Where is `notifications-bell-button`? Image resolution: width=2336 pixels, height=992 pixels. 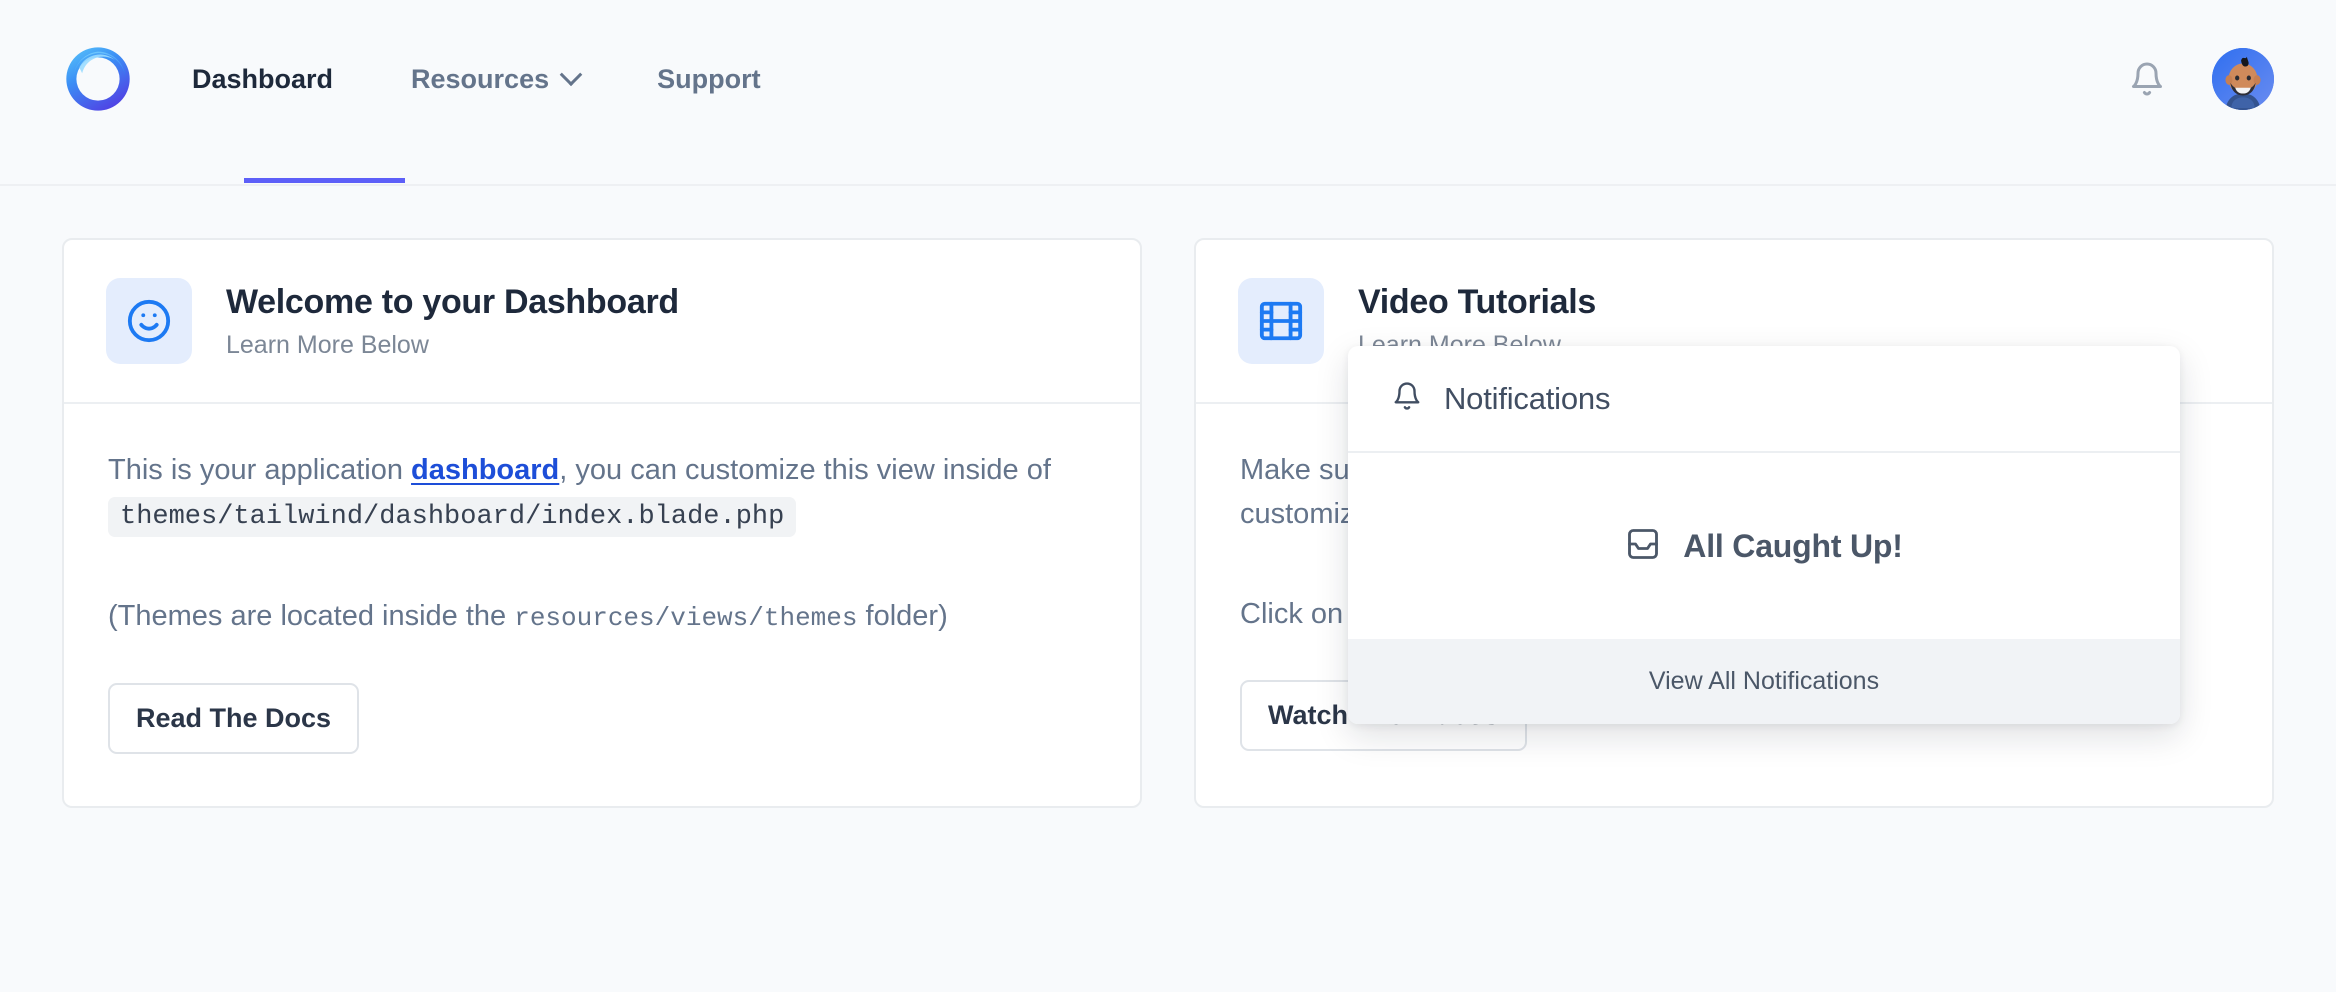
notifications-bell-button is located at coordinates (2147, 79).